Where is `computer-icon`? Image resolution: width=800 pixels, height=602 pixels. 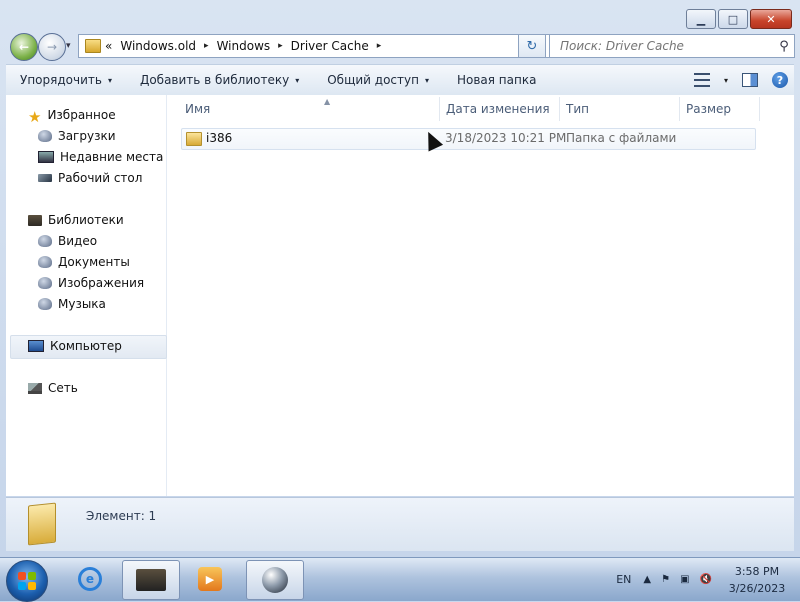
computer-icon is located at coordinates (36, 346).